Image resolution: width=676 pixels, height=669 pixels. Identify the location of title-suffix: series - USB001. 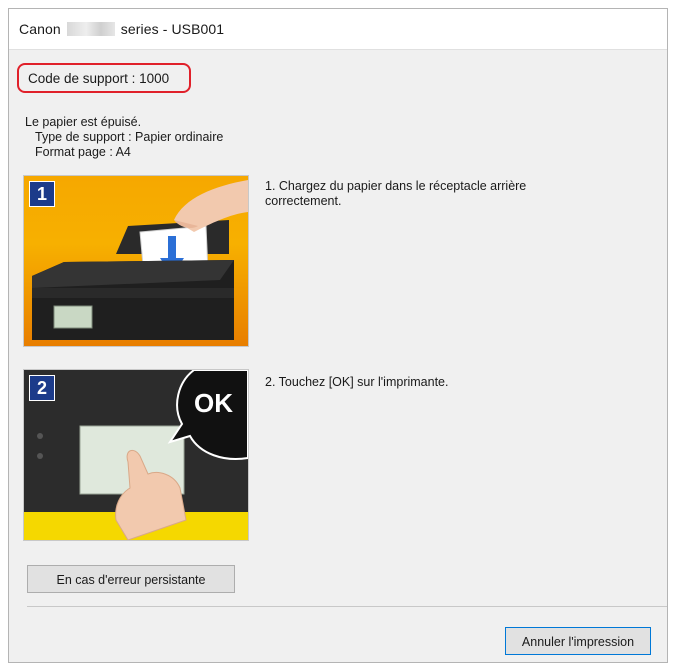
(172, 29).